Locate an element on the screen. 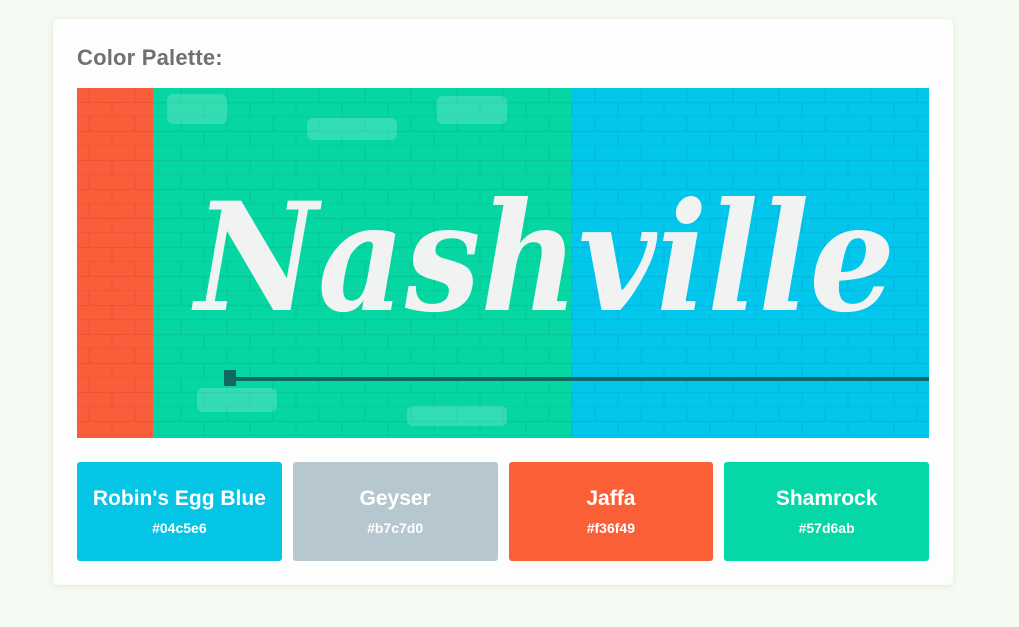 Image resolution: width=1019 pixels, height=627 pixels. swatch-shamrock: Shamrock #57d6ab is located at coordinates (826, 511).